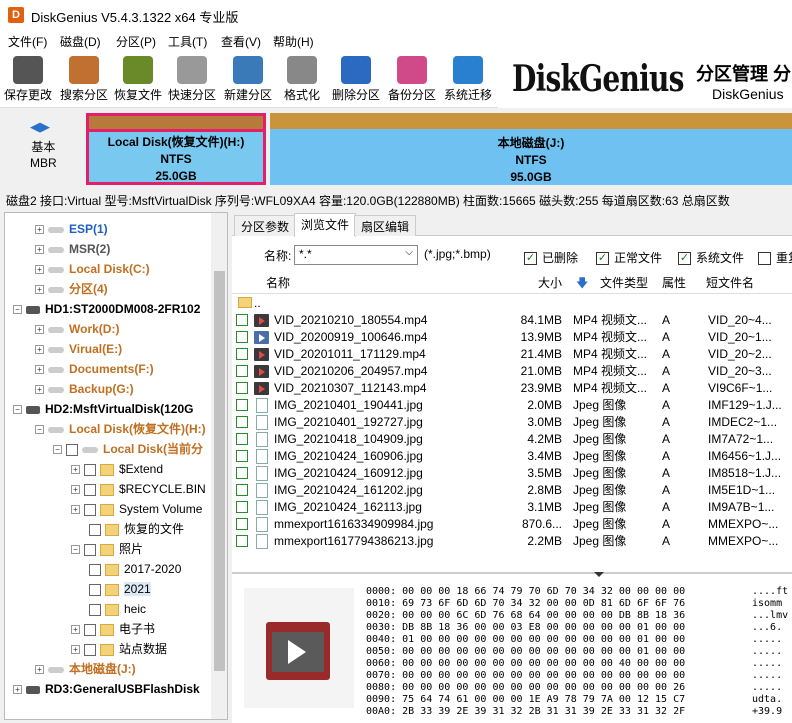  What do you see at coordinates (512, 303) in the screenshot?
I see `parent-dir-row: ..` at bounding box center [512, 303].